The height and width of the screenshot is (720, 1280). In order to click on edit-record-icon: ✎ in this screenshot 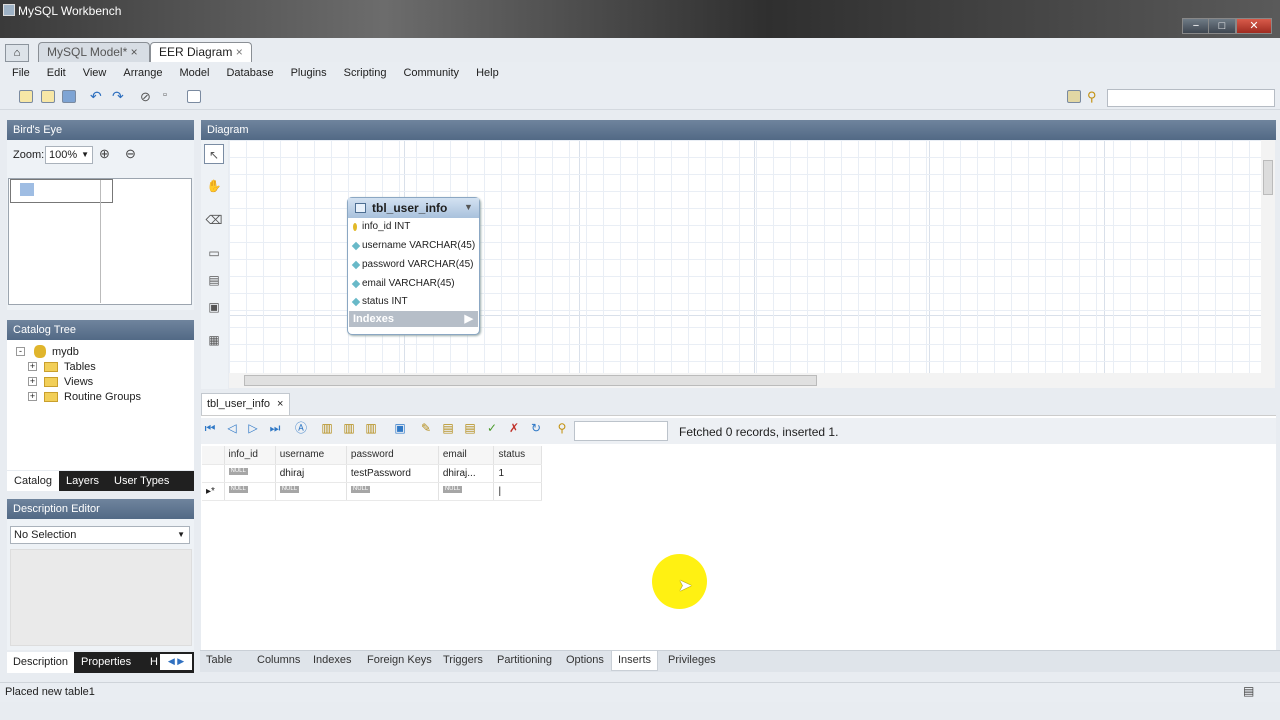, I will do `click(426, 428)`.